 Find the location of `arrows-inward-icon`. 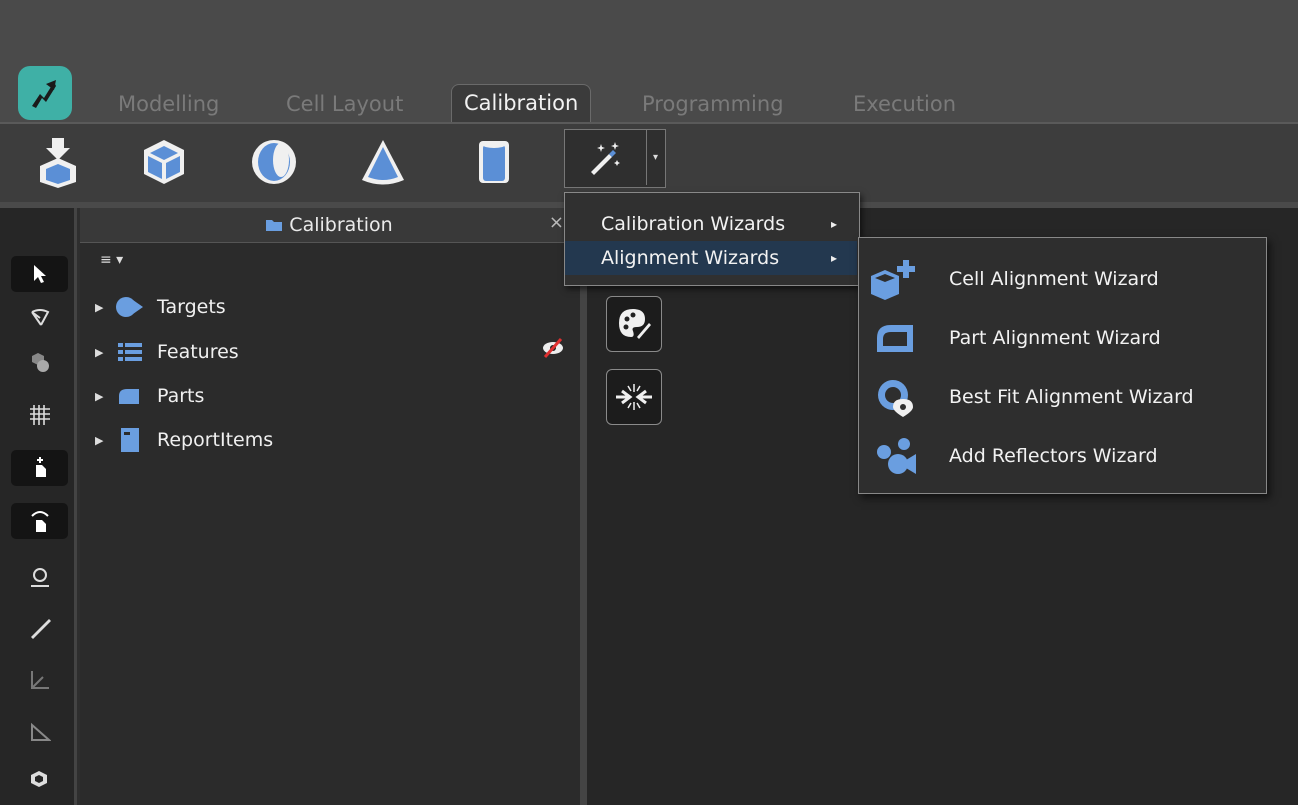

arrows-inward-icon is located at coordinates (634, 397).